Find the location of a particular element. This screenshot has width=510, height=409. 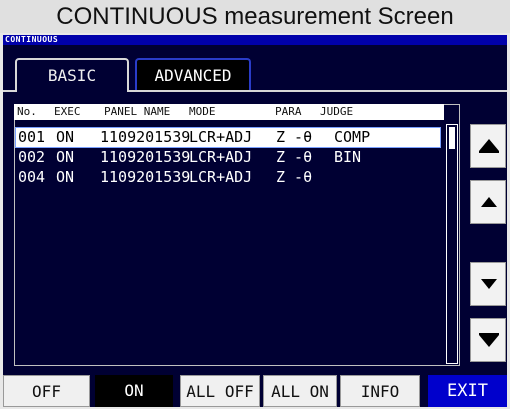

all-on-button: ALL ON is located at coordinates (300, 391).